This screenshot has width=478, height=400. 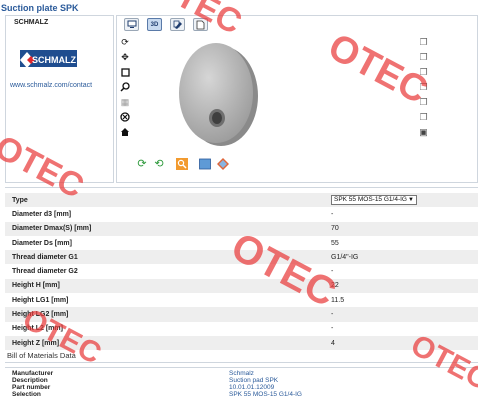 I want to click on search-icon, so click(x=182, y=164).